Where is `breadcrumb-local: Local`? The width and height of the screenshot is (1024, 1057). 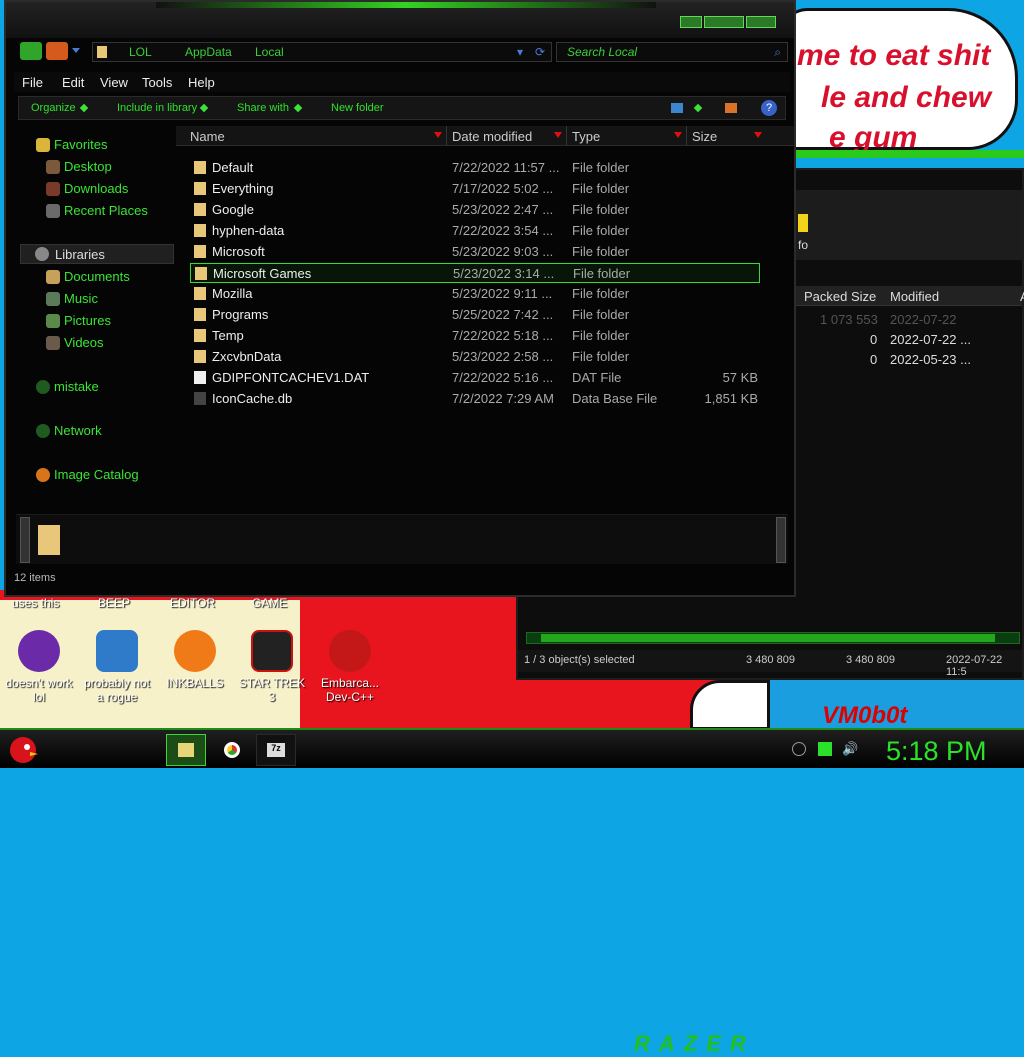 breadcrumb-local: Local is located at coordinates (269, 52).